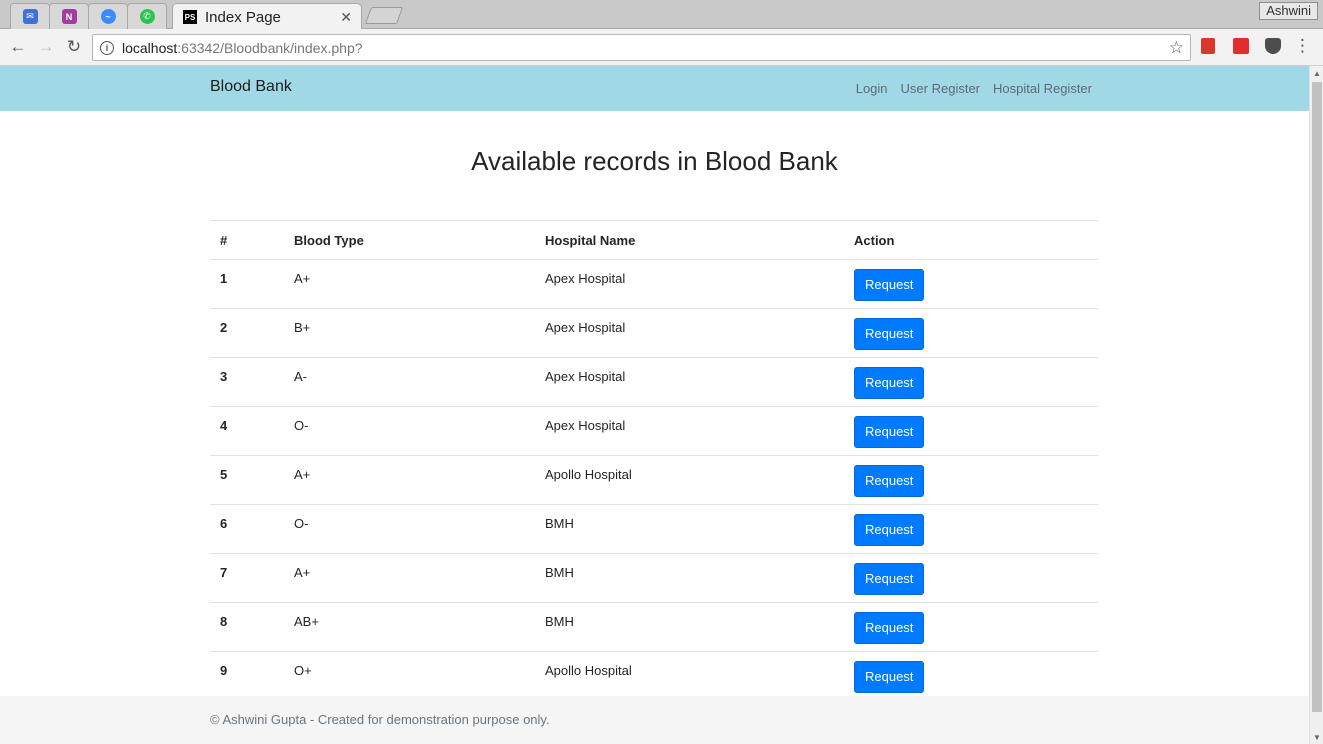 Image resolution: width=1323 pixels, height=744 pixels. What do you see at coordinates (247, 676) in the screenshot?
I see `row-number: 9` at bounding box center [247, 676].